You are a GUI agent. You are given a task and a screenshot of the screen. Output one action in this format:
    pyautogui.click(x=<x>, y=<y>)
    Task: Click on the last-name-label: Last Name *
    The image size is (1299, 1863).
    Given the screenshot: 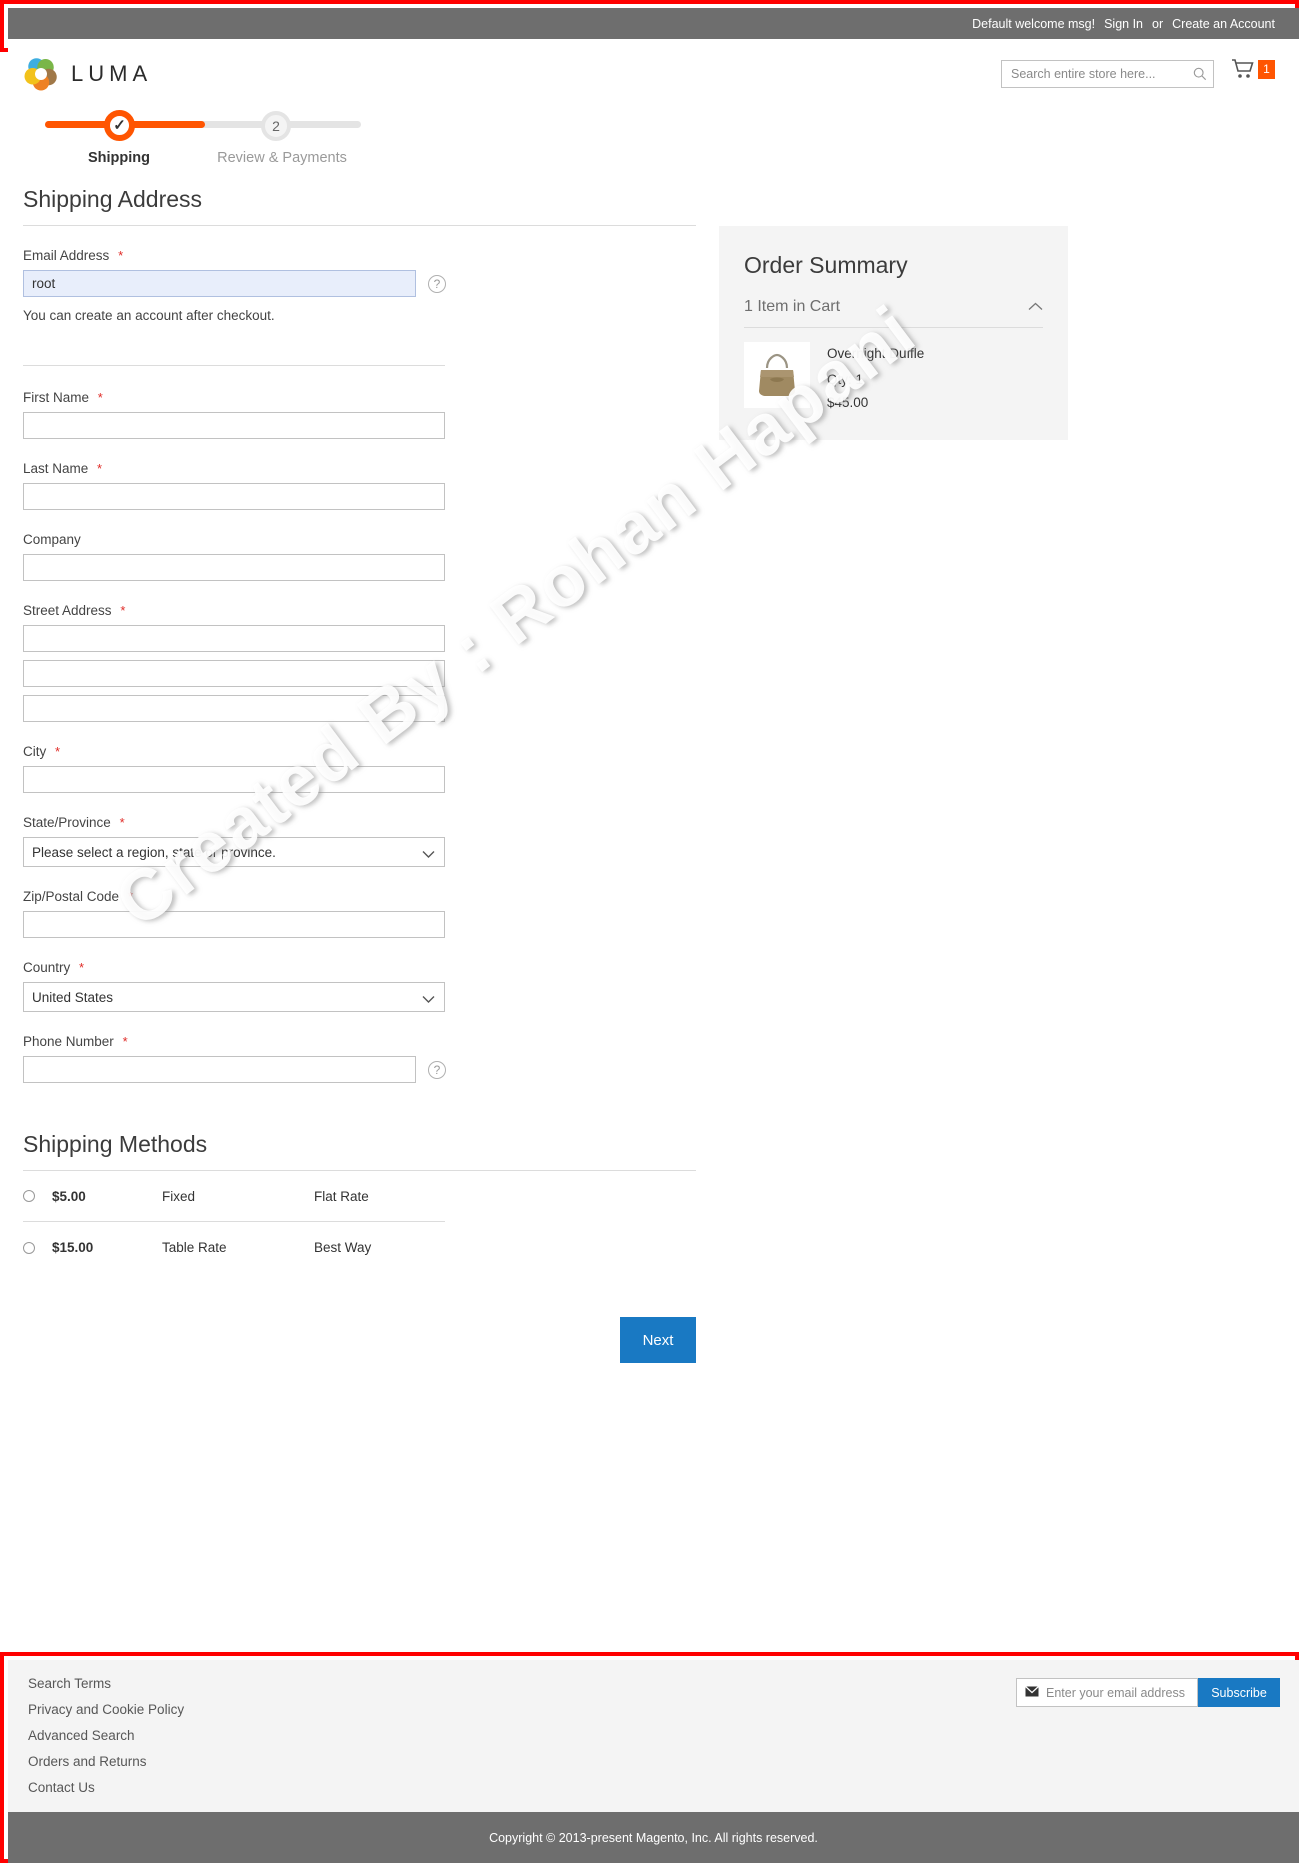 What is the action you would take?
    pyautogui.click(x=359, y=468)
    